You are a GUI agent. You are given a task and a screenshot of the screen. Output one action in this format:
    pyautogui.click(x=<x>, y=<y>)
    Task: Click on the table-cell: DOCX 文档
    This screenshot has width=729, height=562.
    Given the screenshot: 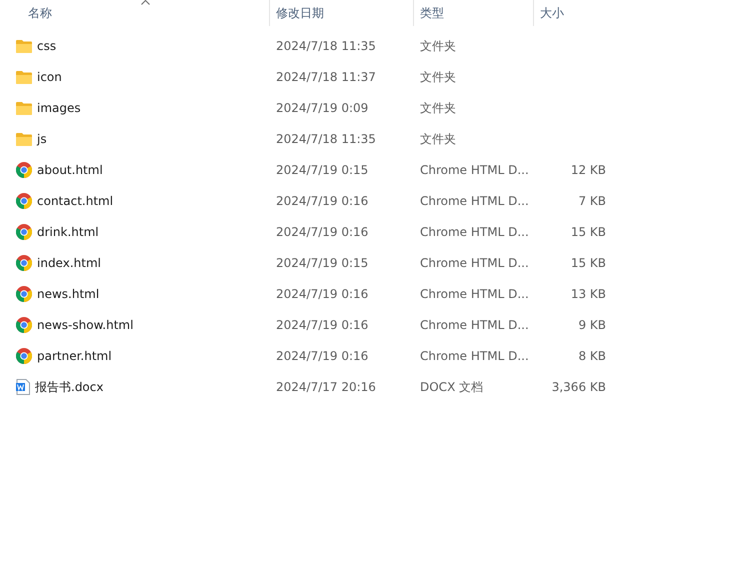 What is the action you would take?
    pyautogui.click(x=452, y=387)
    